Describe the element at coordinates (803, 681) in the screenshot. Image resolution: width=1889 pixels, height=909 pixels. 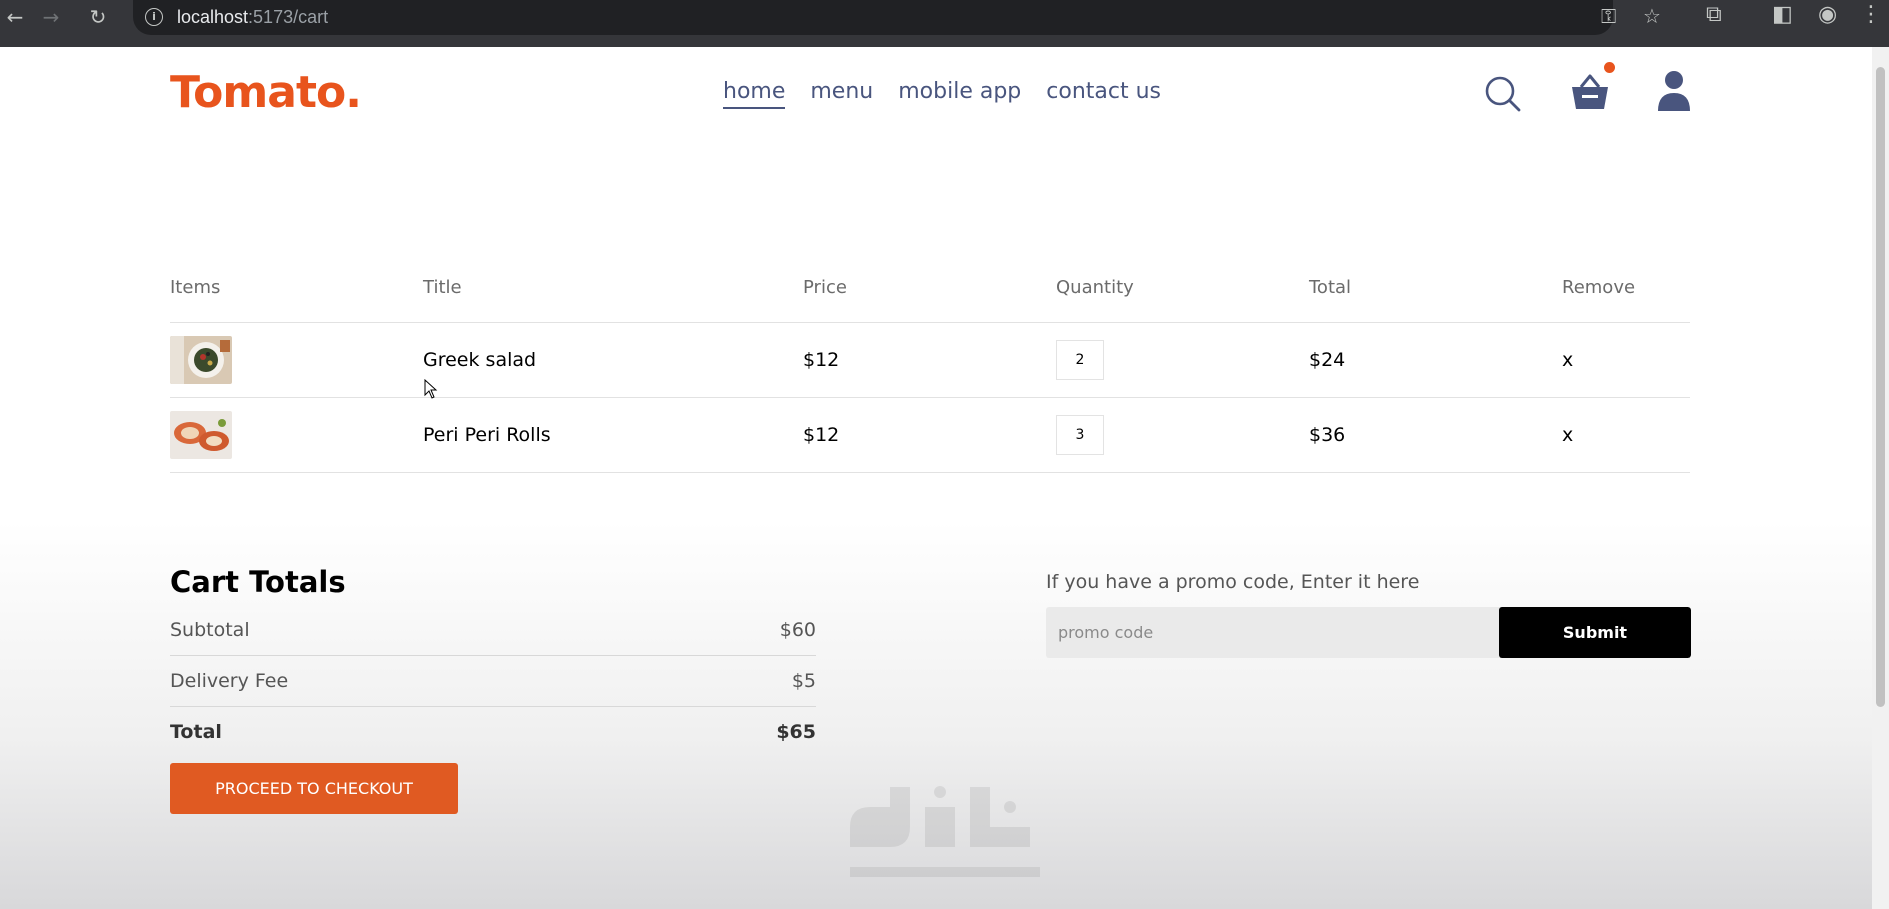
I see `delivery-value: $5` at that location.